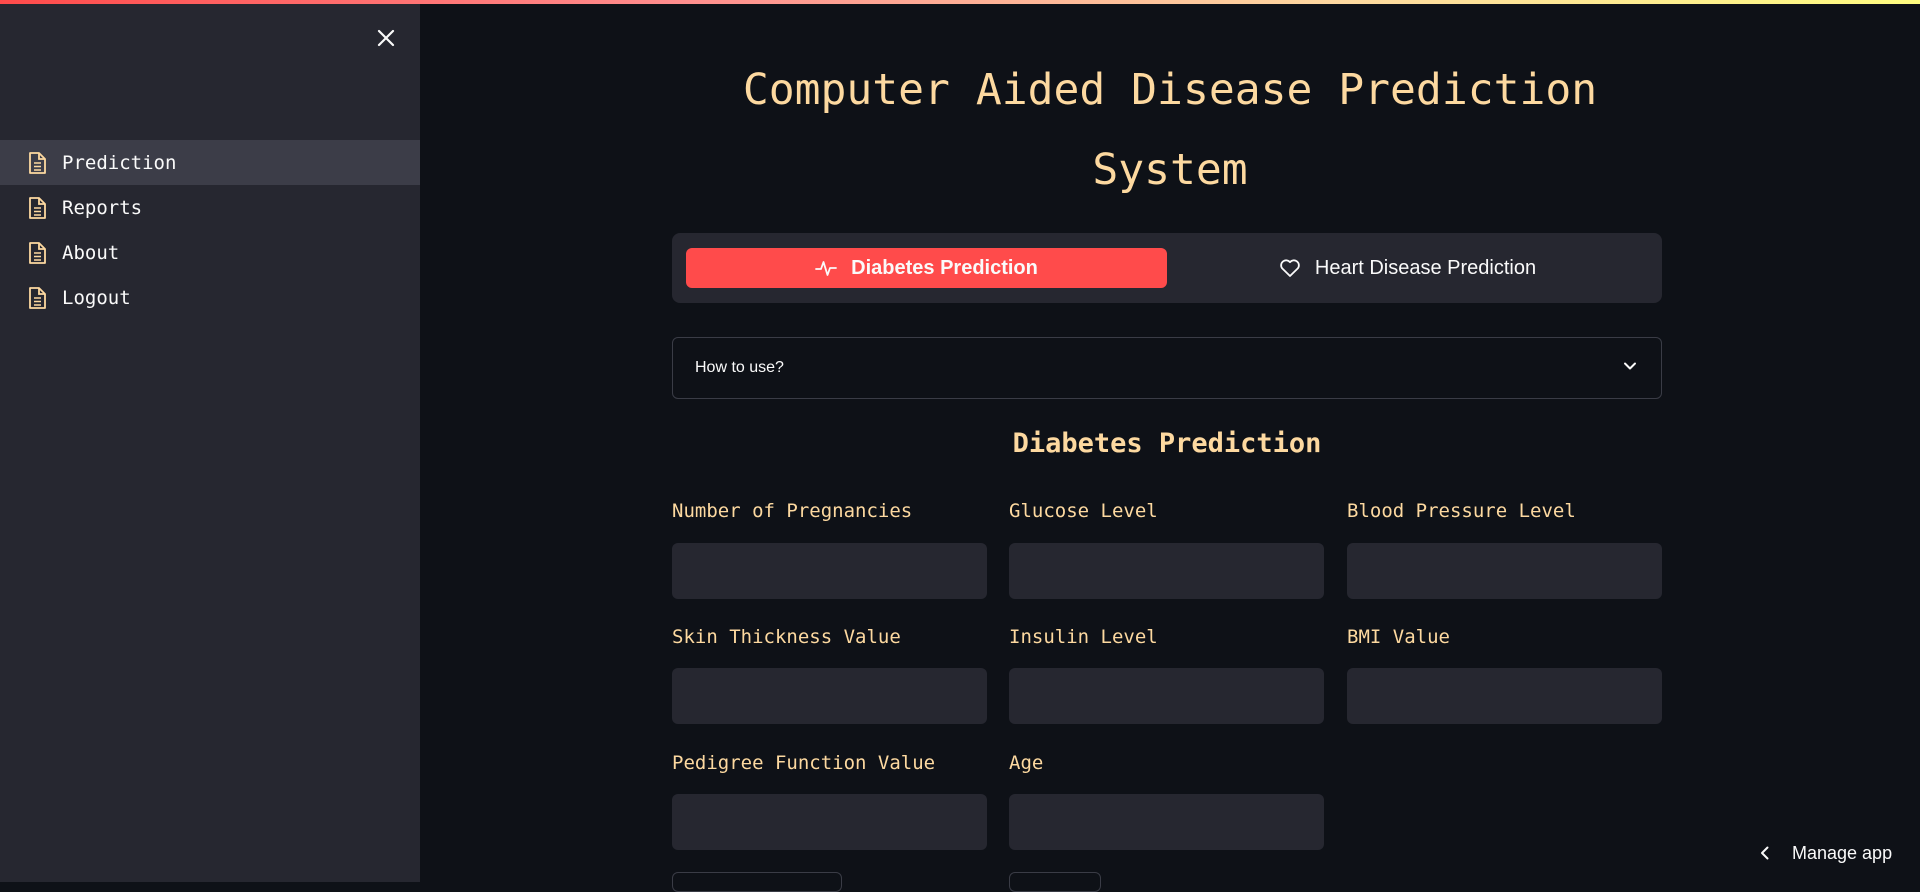 This screenshot has width=1920, height=892. I want to click on tab-heart-disease-prediction: Heart Disease Prediction, so click(1407, 268).